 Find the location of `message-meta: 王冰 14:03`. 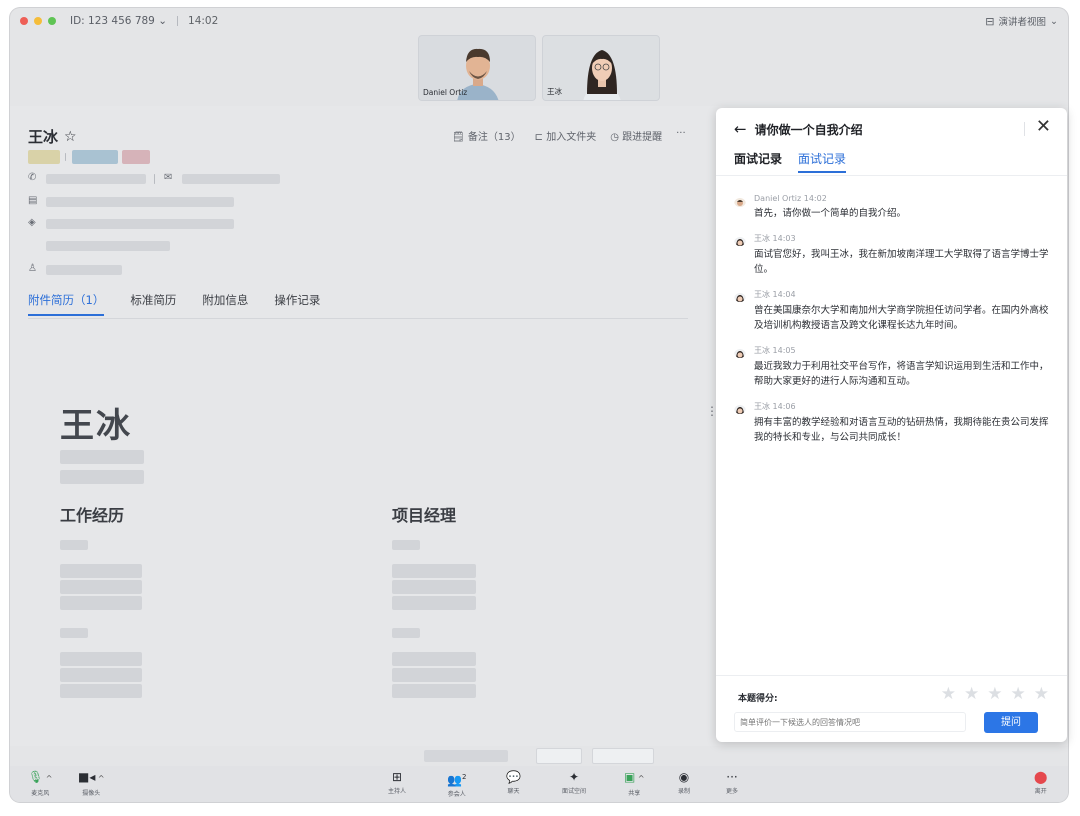

message-meta: 王冰 14:03 is located at coordinates (775, 238).